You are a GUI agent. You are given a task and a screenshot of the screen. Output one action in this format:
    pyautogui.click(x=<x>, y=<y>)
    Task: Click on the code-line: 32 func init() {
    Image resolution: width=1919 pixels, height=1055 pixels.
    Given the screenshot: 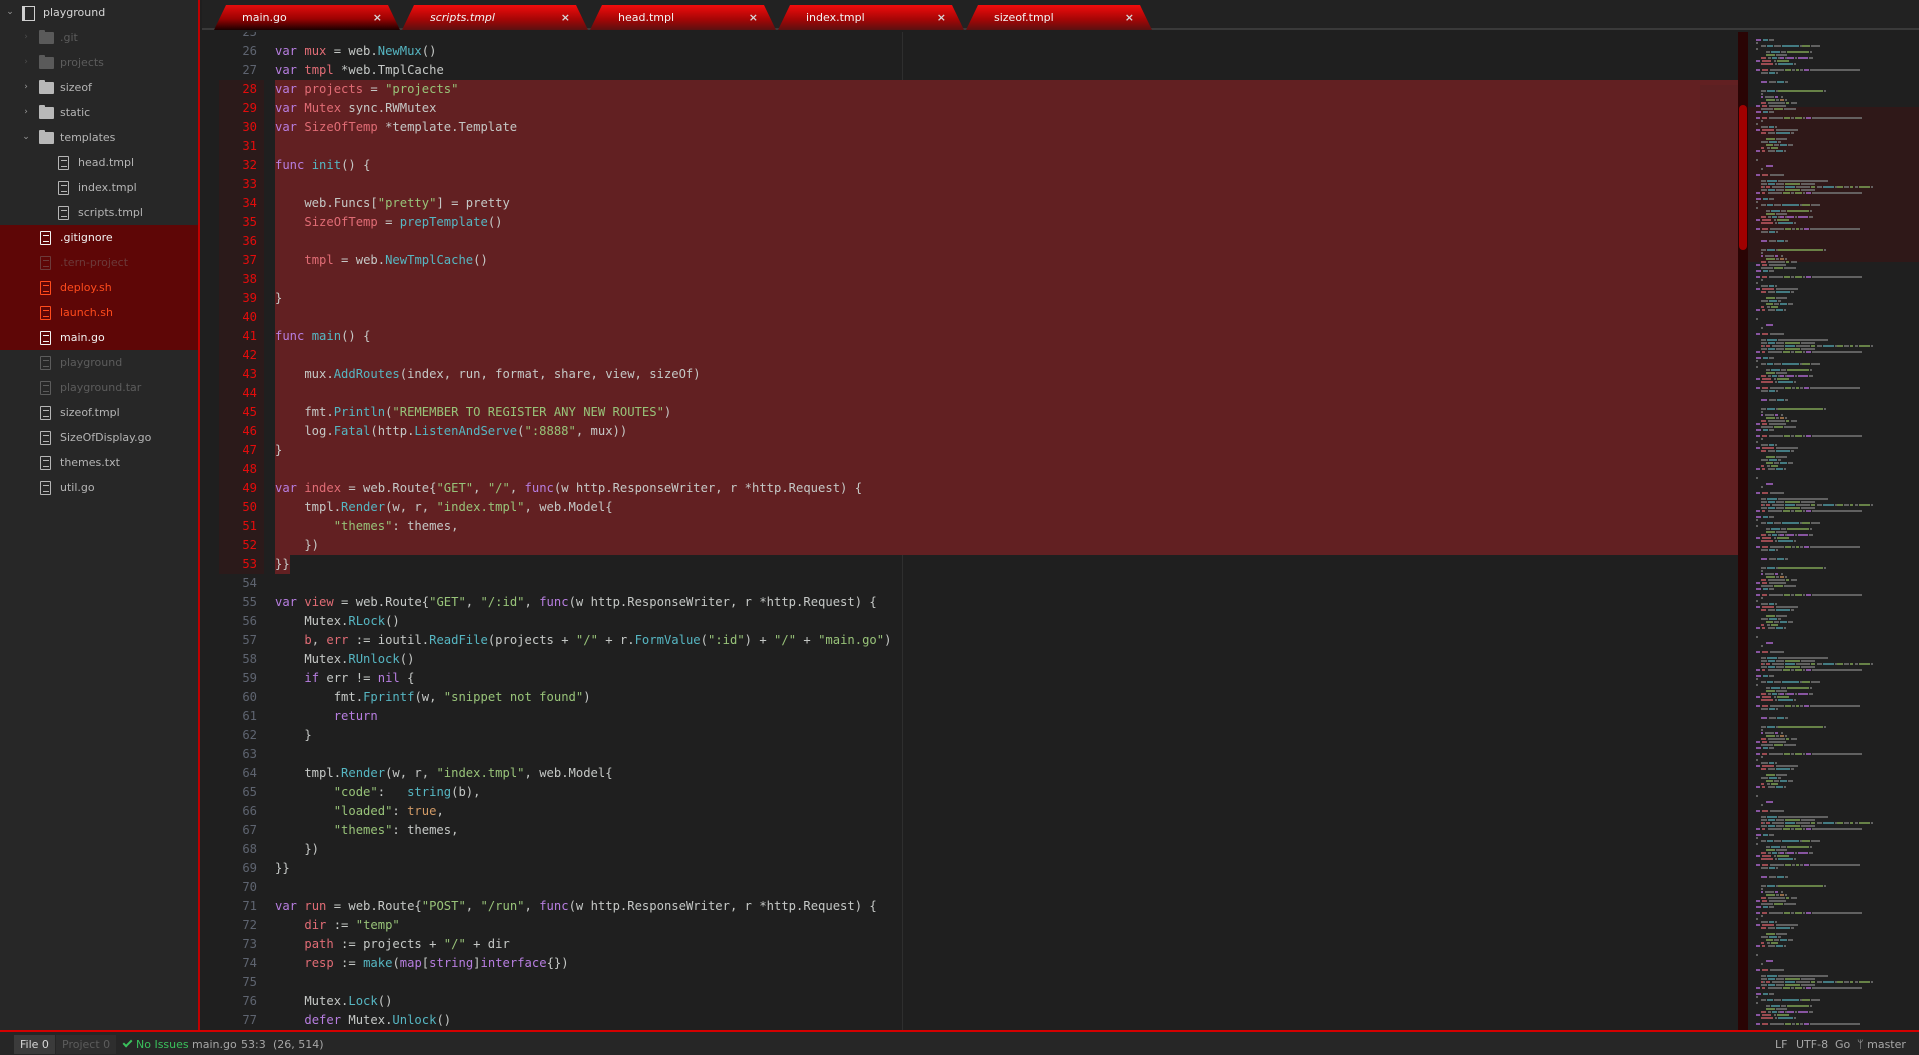 What is the action you would take?
    pyautogui.click(x=970, y=165)
    